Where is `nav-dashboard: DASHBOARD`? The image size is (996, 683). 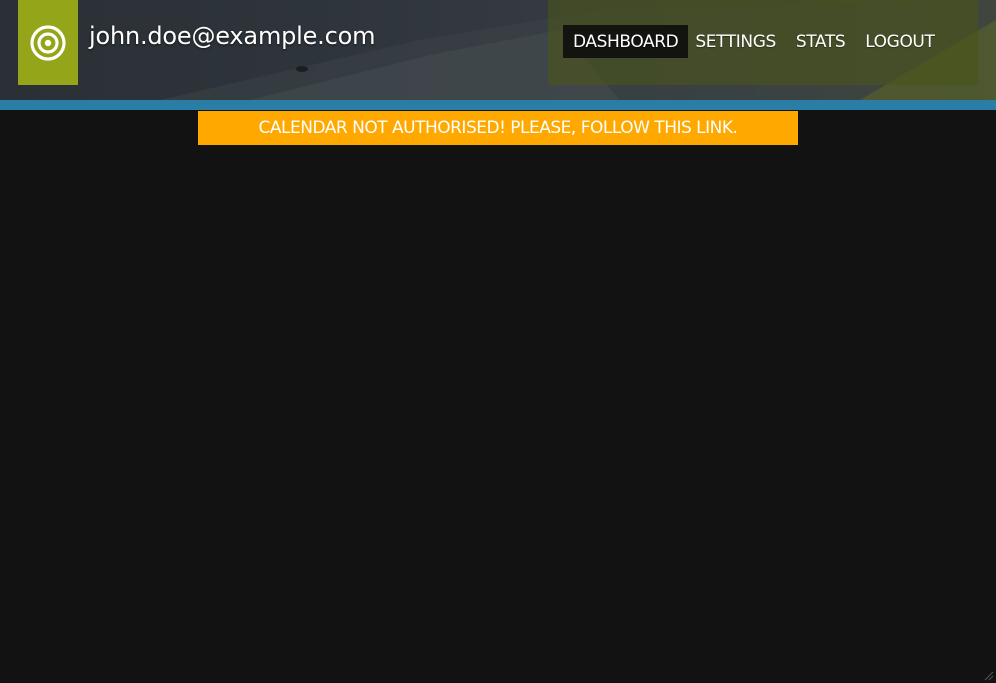
nav-dashboard: DASHBOARD is located at coordinates (626, 41).